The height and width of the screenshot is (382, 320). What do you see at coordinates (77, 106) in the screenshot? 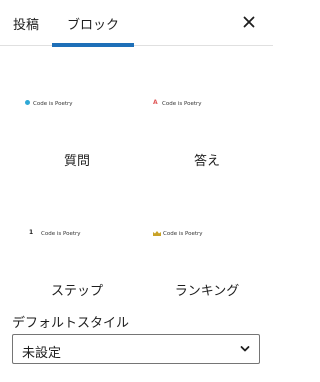
I see `style-preview-question: Code is Poetry` at bounding box center [77, 106].